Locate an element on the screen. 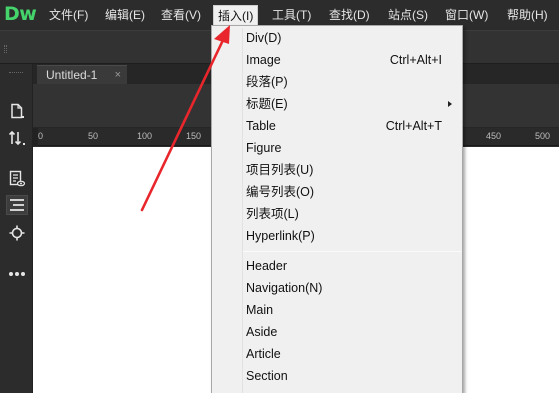  menu-item-label: 标题(E) is located at coordinates (267, 104).